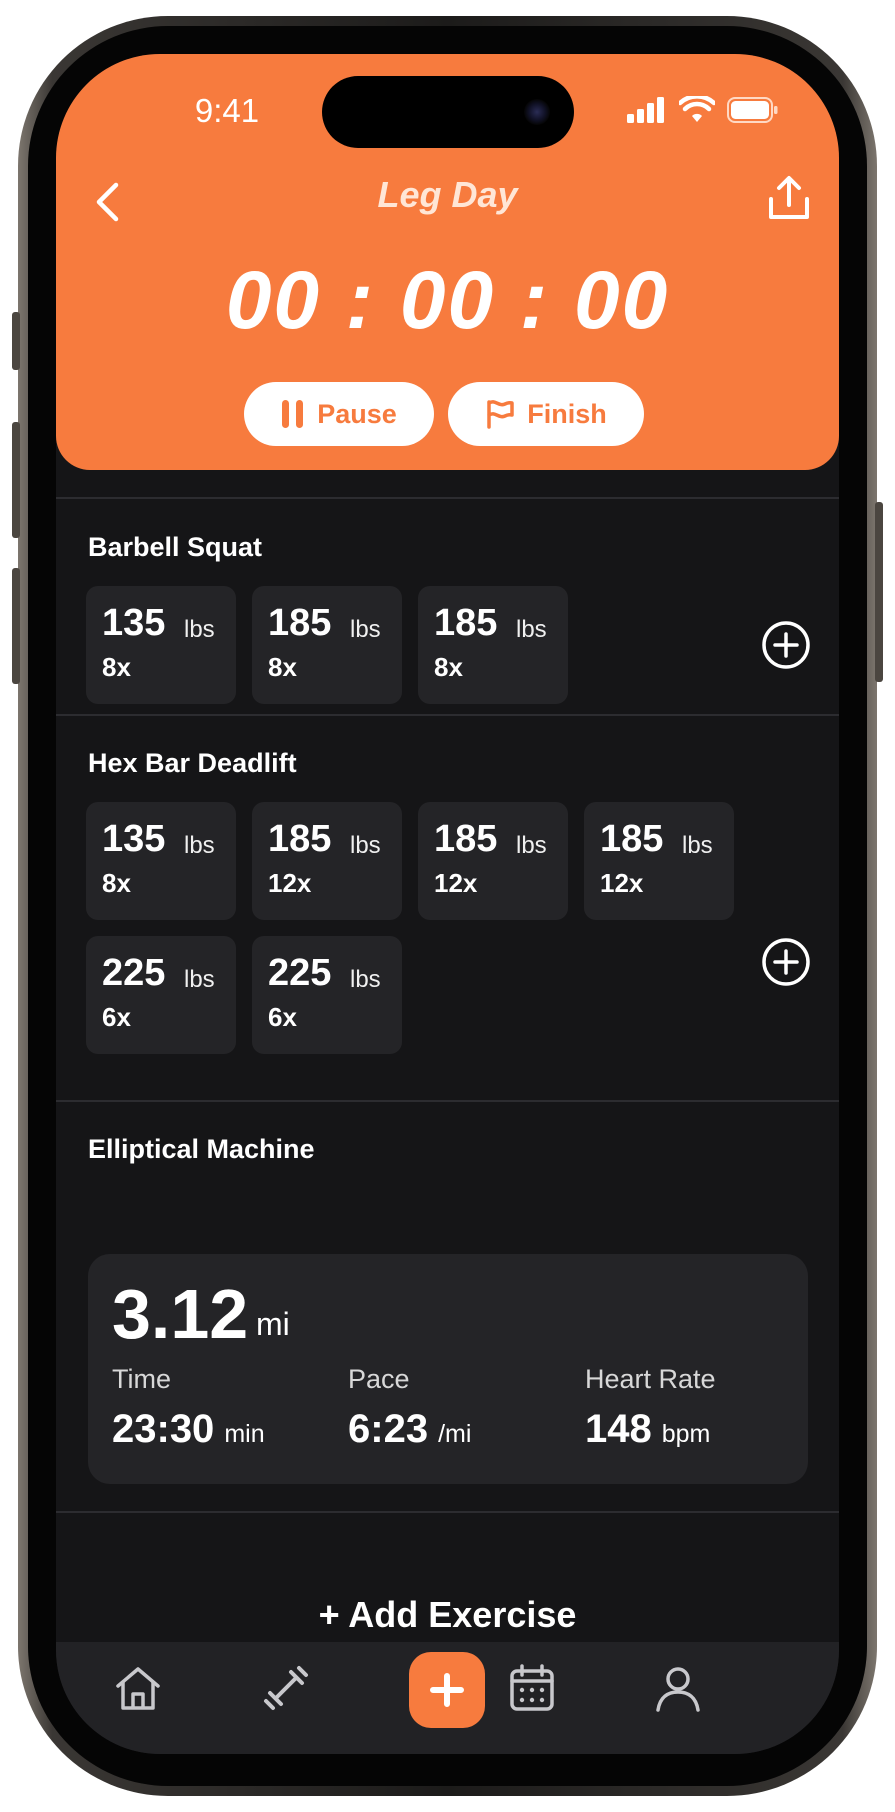 The width and height of the screenshot is (895, 1812). What do you see at coordinates (175, 547) in the screenshot?
I see `exercise-title: Barbell Squat` at bounding box center [175, 547].